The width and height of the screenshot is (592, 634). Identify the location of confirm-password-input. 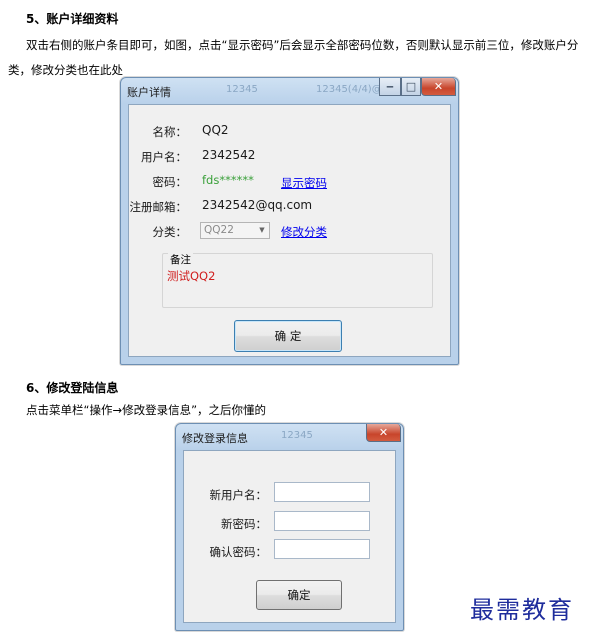
(322, 549).